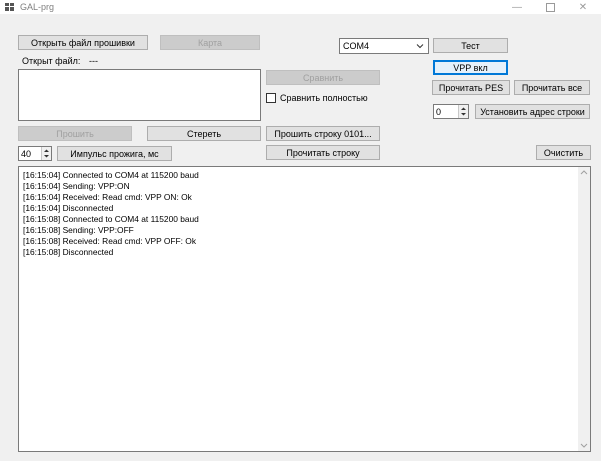 The width and height of the screenshot is (601, 461). Describe the element at coordinates (51, 61) in the screenshot. I see `open-file-label: Открыт файл:` at that location.